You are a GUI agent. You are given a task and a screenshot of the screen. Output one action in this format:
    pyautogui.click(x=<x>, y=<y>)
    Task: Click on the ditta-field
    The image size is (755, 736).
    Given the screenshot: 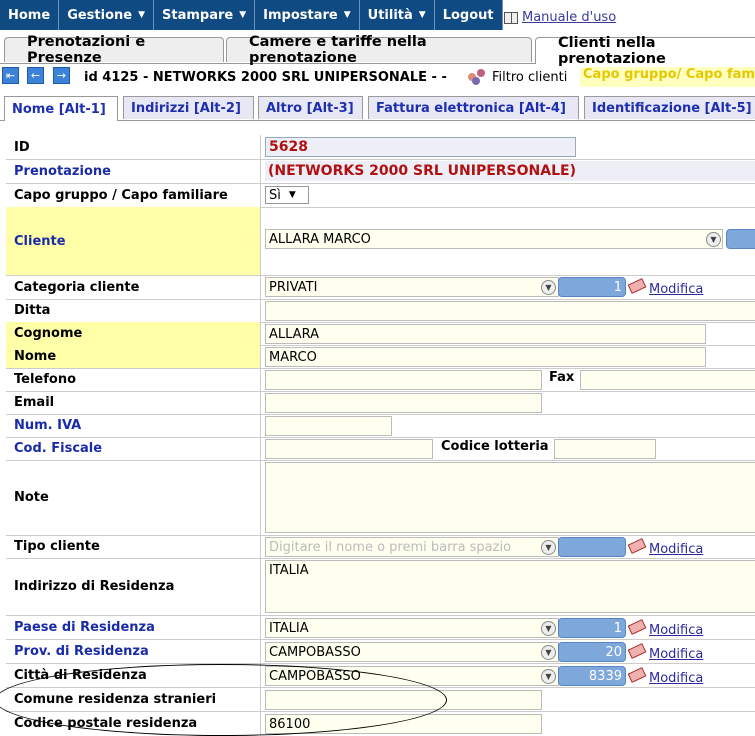 What is the action you would take?
    pyautogui.click(x=510, y=311)
    